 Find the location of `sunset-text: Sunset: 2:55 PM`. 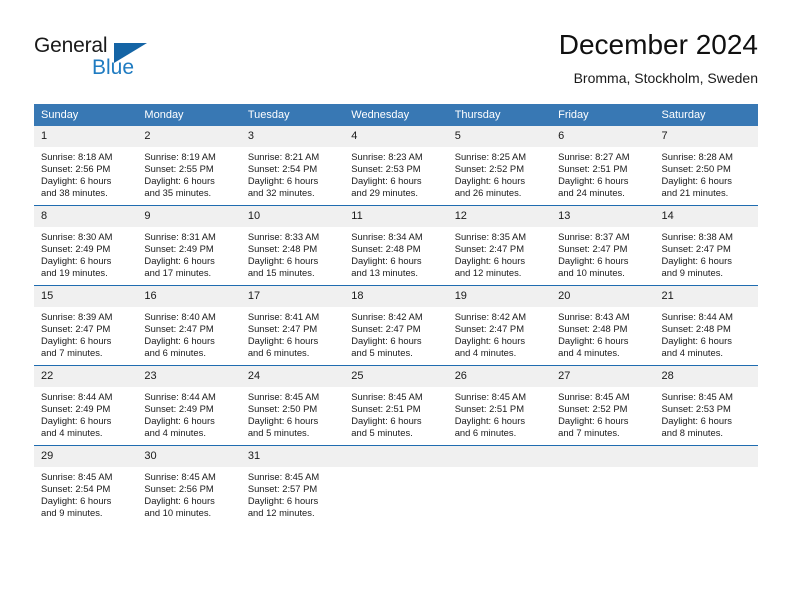

sunset-text: Sunset: 2:55 PM is located at coordinates (179, 168).